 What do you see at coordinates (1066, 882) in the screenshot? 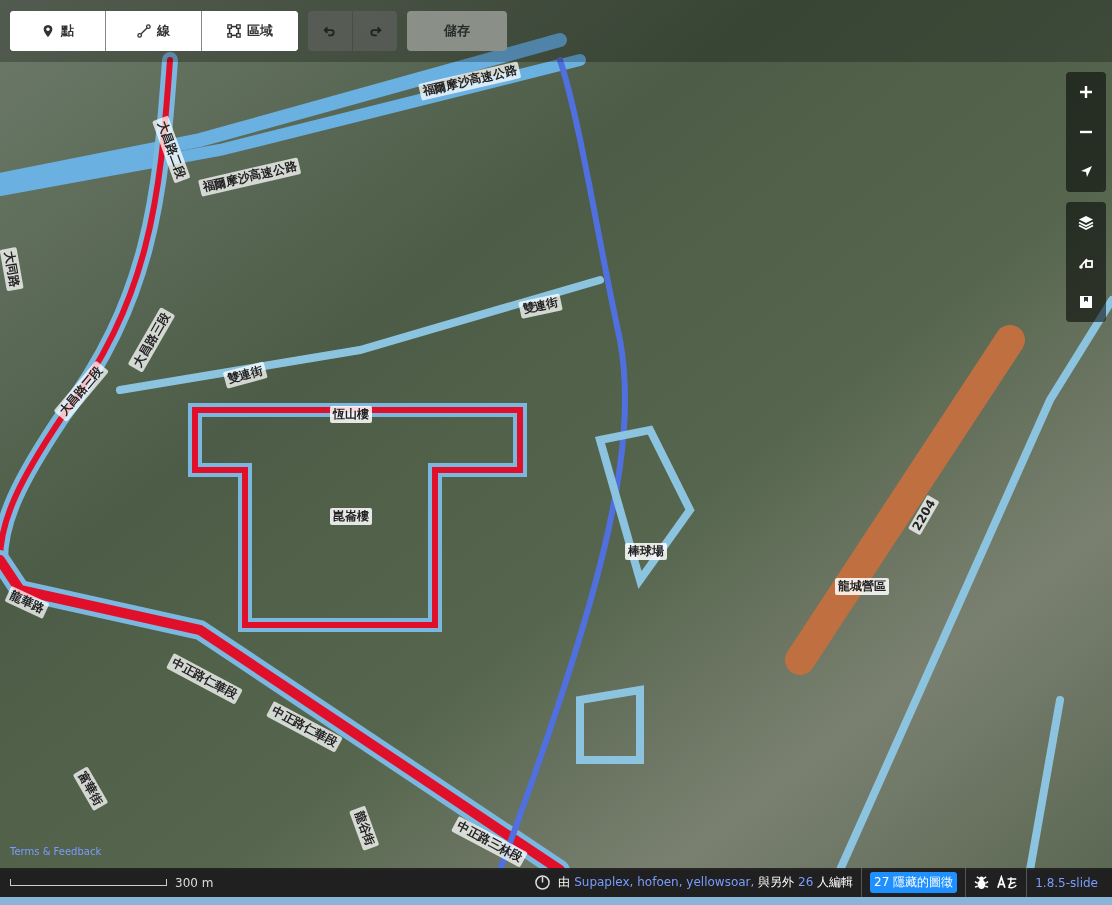
I see `version-link: 1.8.5-slide` at bounding box center [1066, 882].